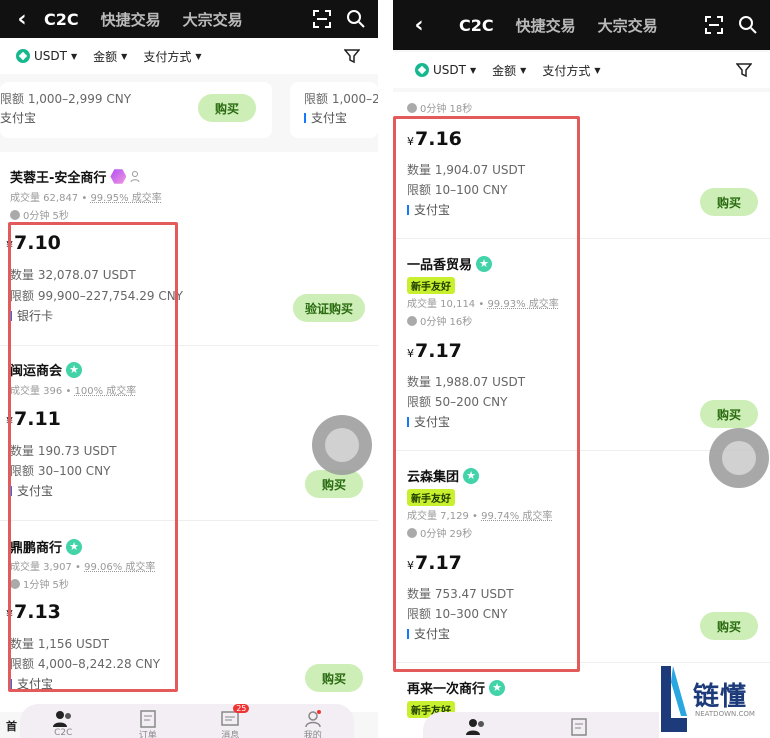 This screenshot has width=770, height=738. I want to click on response-time: 0分钟 5秒, so click(39, 214).